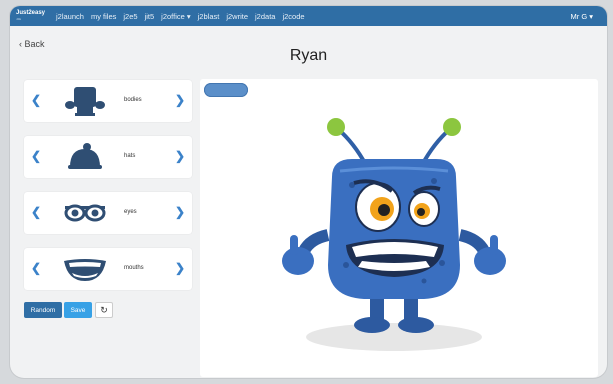 The height and width of the screenshot is (384, 613). Describe the element at coordinates (226, 90) in the screenshot. I see `toolbar-pill-button` at that location.